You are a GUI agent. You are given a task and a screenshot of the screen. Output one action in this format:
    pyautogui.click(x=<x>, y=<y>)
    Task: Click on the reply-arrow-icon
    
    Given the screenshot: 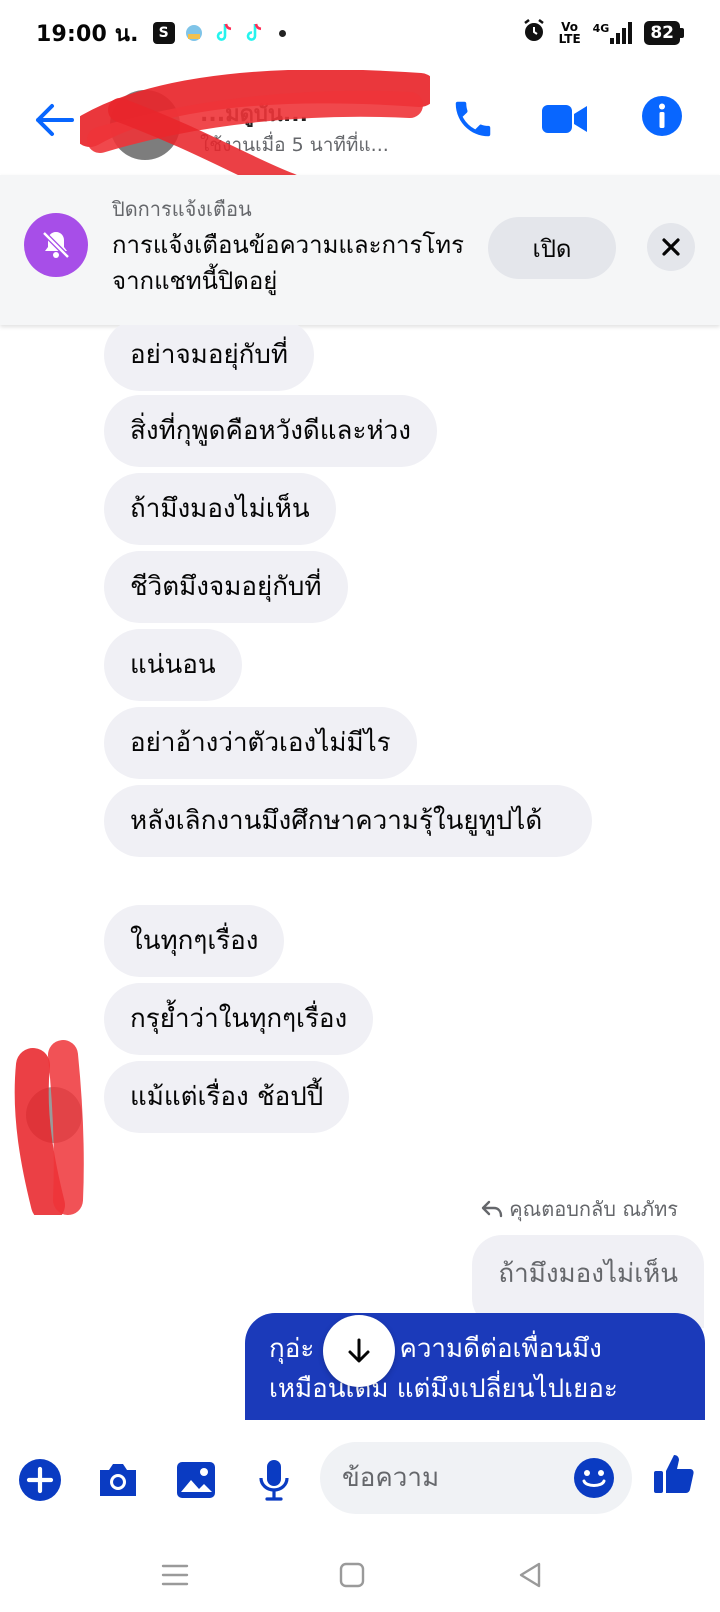 What is the action you would take?
    pyautogui.click(x=492, y=1209)
    